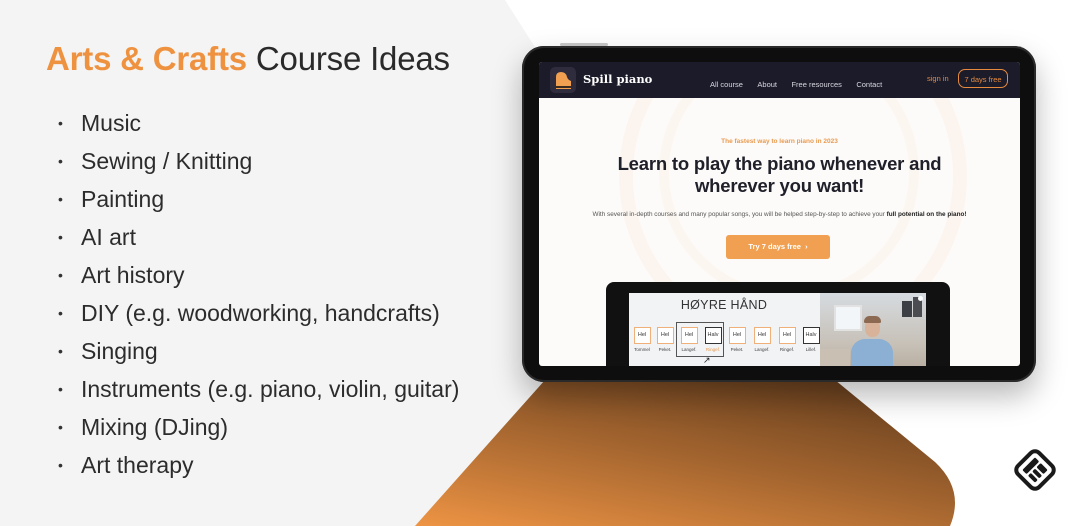  What do you see at coordinates (257, 427) in the screenshot?
I see `list-item: • Mixing (DJing)` at bounding box center [257, 427].